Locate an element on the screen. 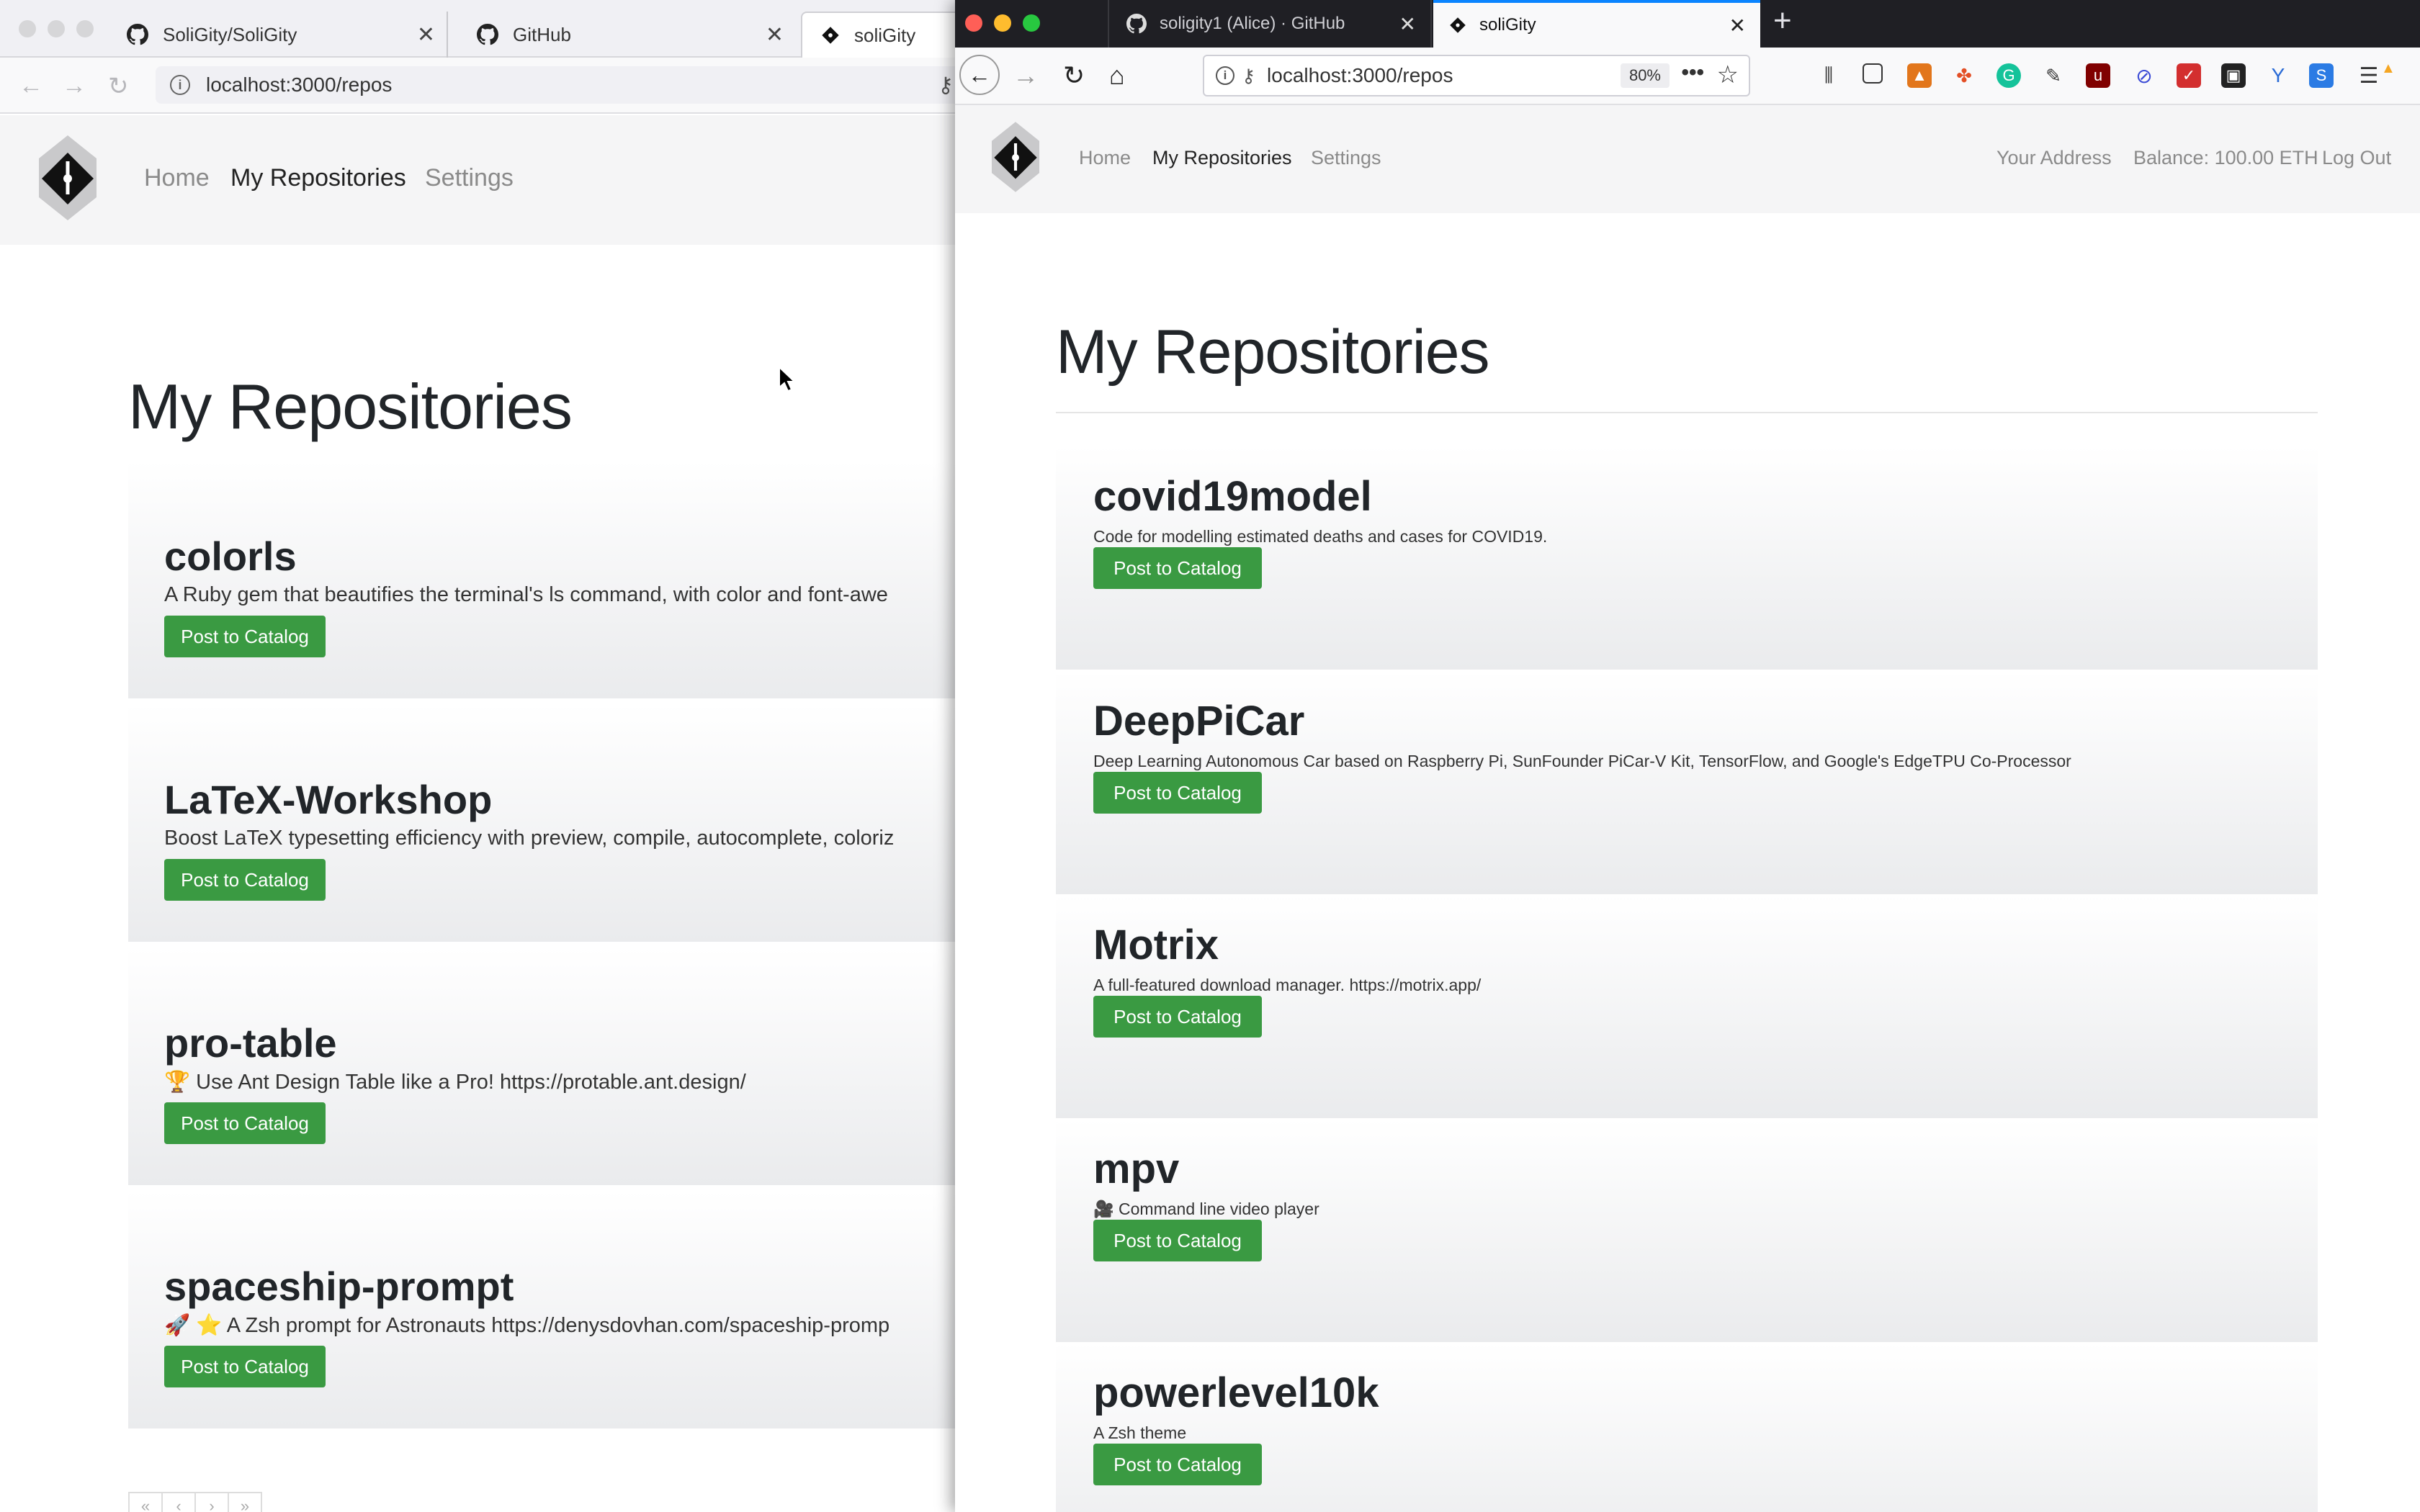 The image size is (2420, 1512). front-tab-1: soligity1 (Alice) · GitHub ✕ is located at coordinates (1270, 24).